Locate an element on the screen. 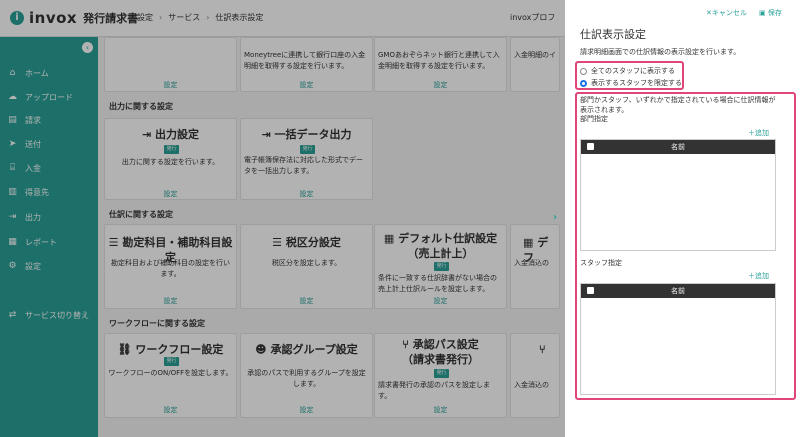  radio-label: 全てのスタッフに表示する is located at coordinates (633, 71).